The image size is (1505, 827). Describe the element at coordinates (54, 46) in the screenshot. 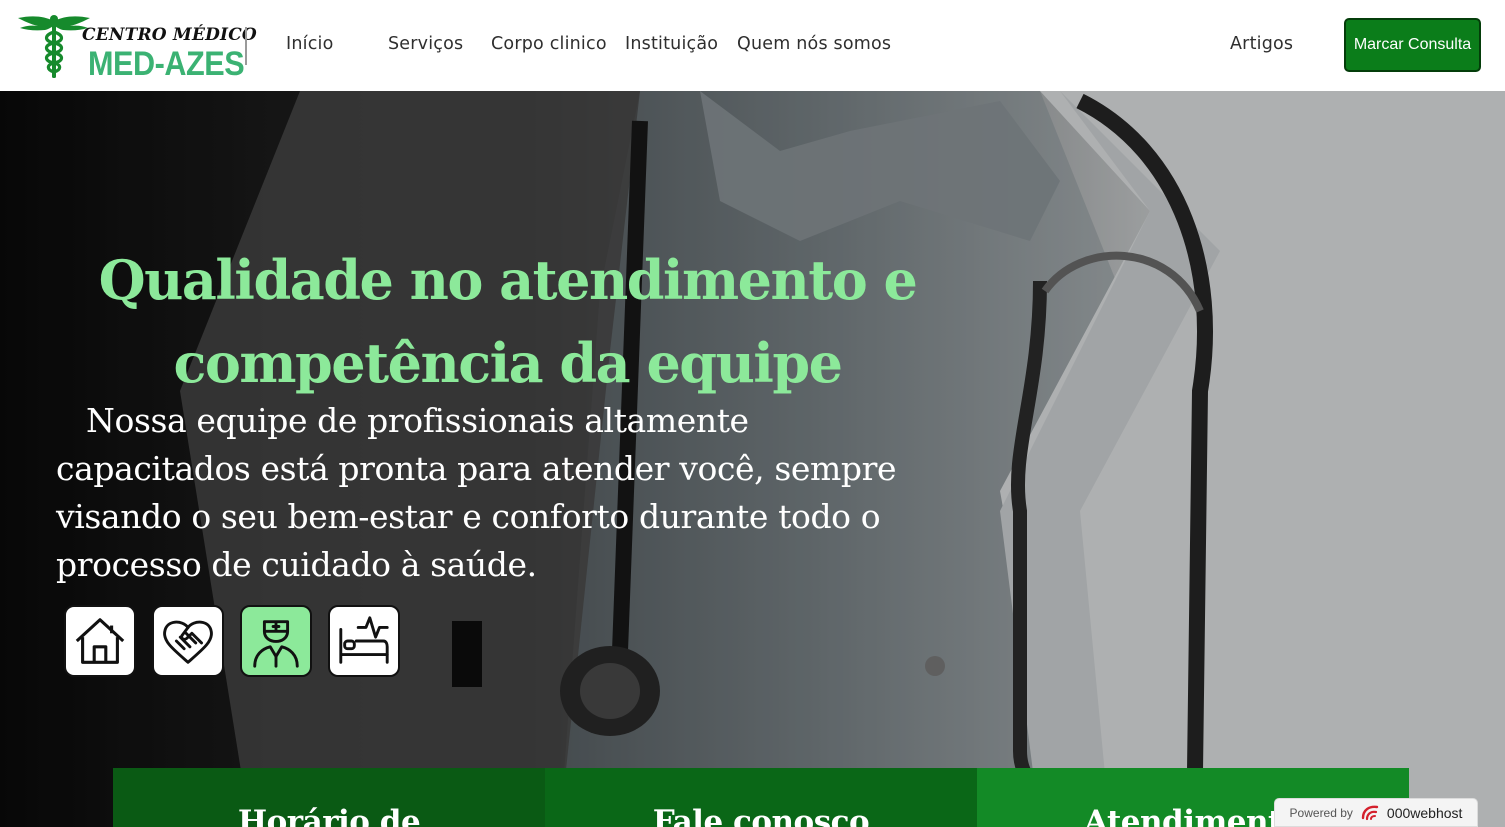

I see `caduceus-logo-icon` at that location.